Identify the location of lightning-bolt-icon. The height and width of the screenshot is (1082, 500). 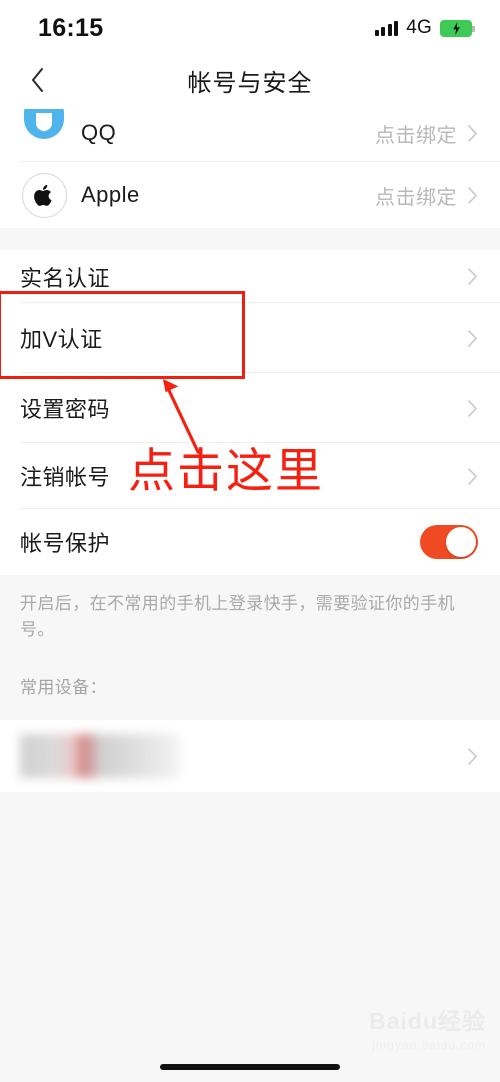
(456, 28).